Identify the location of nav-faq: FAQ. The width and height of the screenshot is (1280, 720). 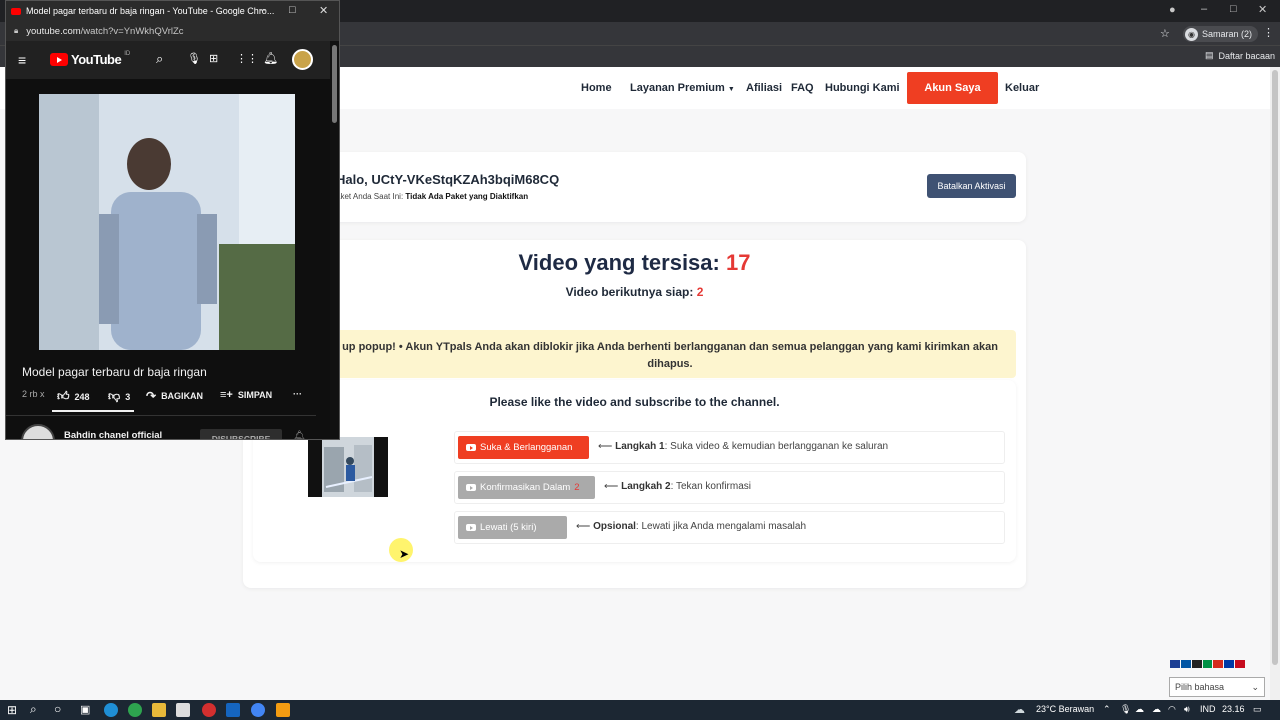
(802, 88).